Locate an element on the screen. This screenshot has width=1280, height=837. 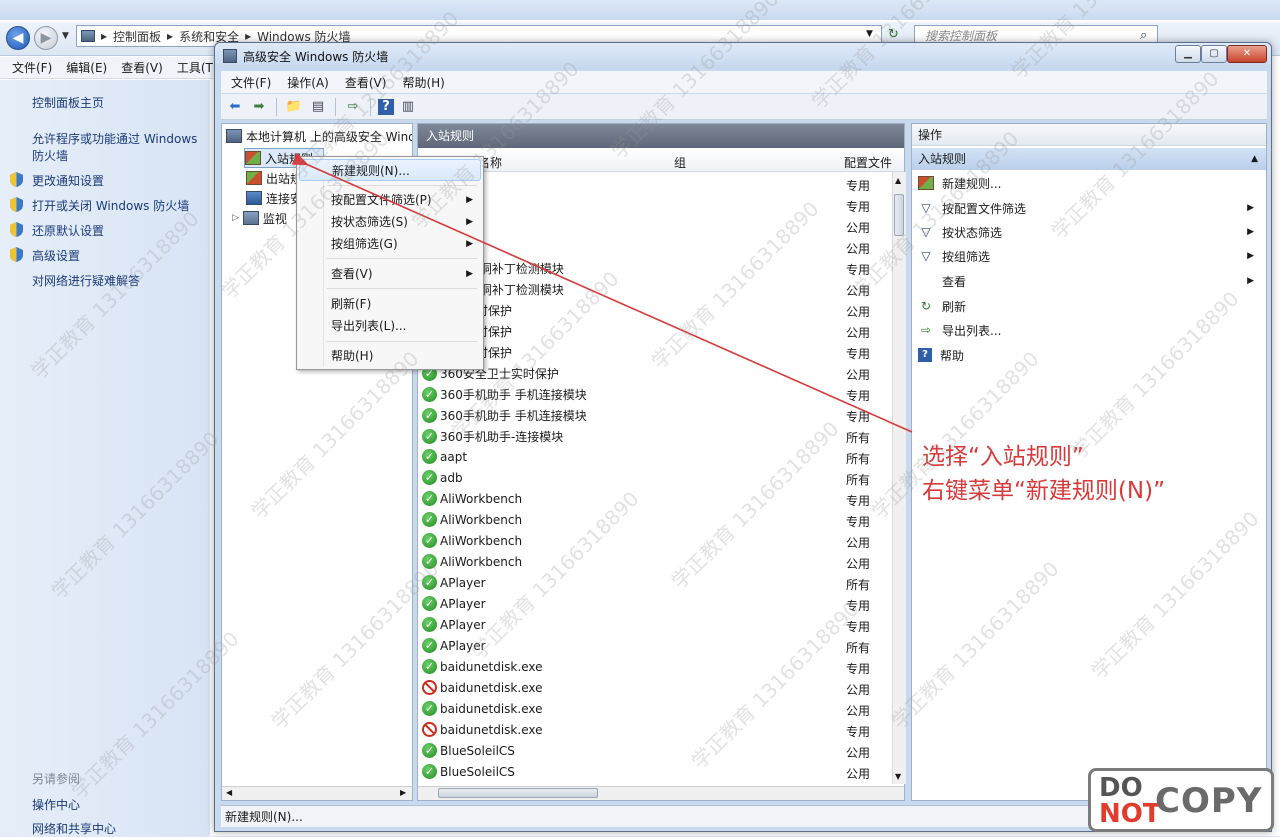
do-not-copy-logo: DO NOT COPY is located at coordinates (1181, 800).